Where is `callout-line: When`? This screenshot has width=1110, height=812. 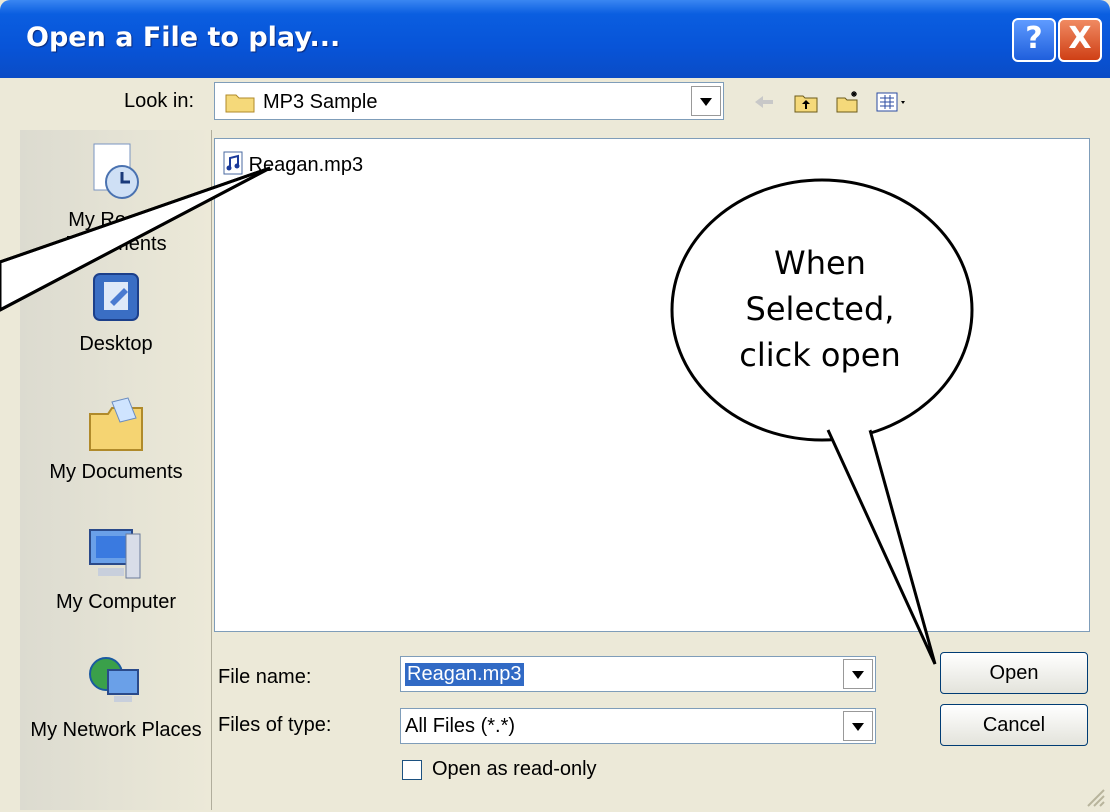 callout-line: When is located at coordinates (820, 263).